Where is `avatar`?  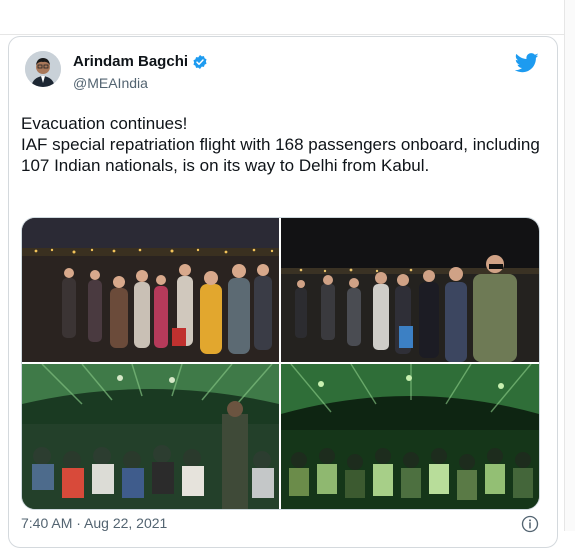 avatar is located at coordinates (43, 69).